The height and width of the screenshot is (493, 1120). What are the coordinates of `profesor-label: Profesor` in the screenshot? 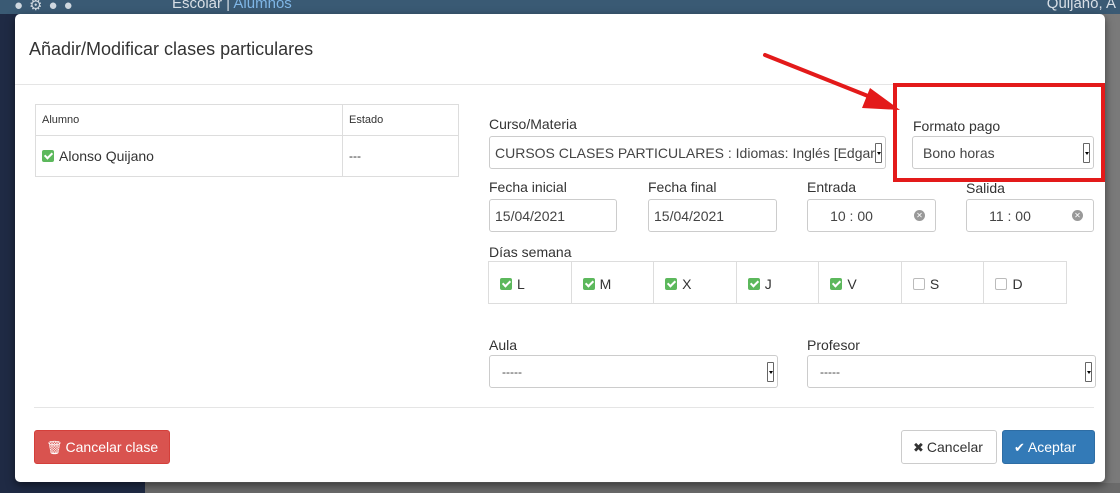 It's located at (833, 345).